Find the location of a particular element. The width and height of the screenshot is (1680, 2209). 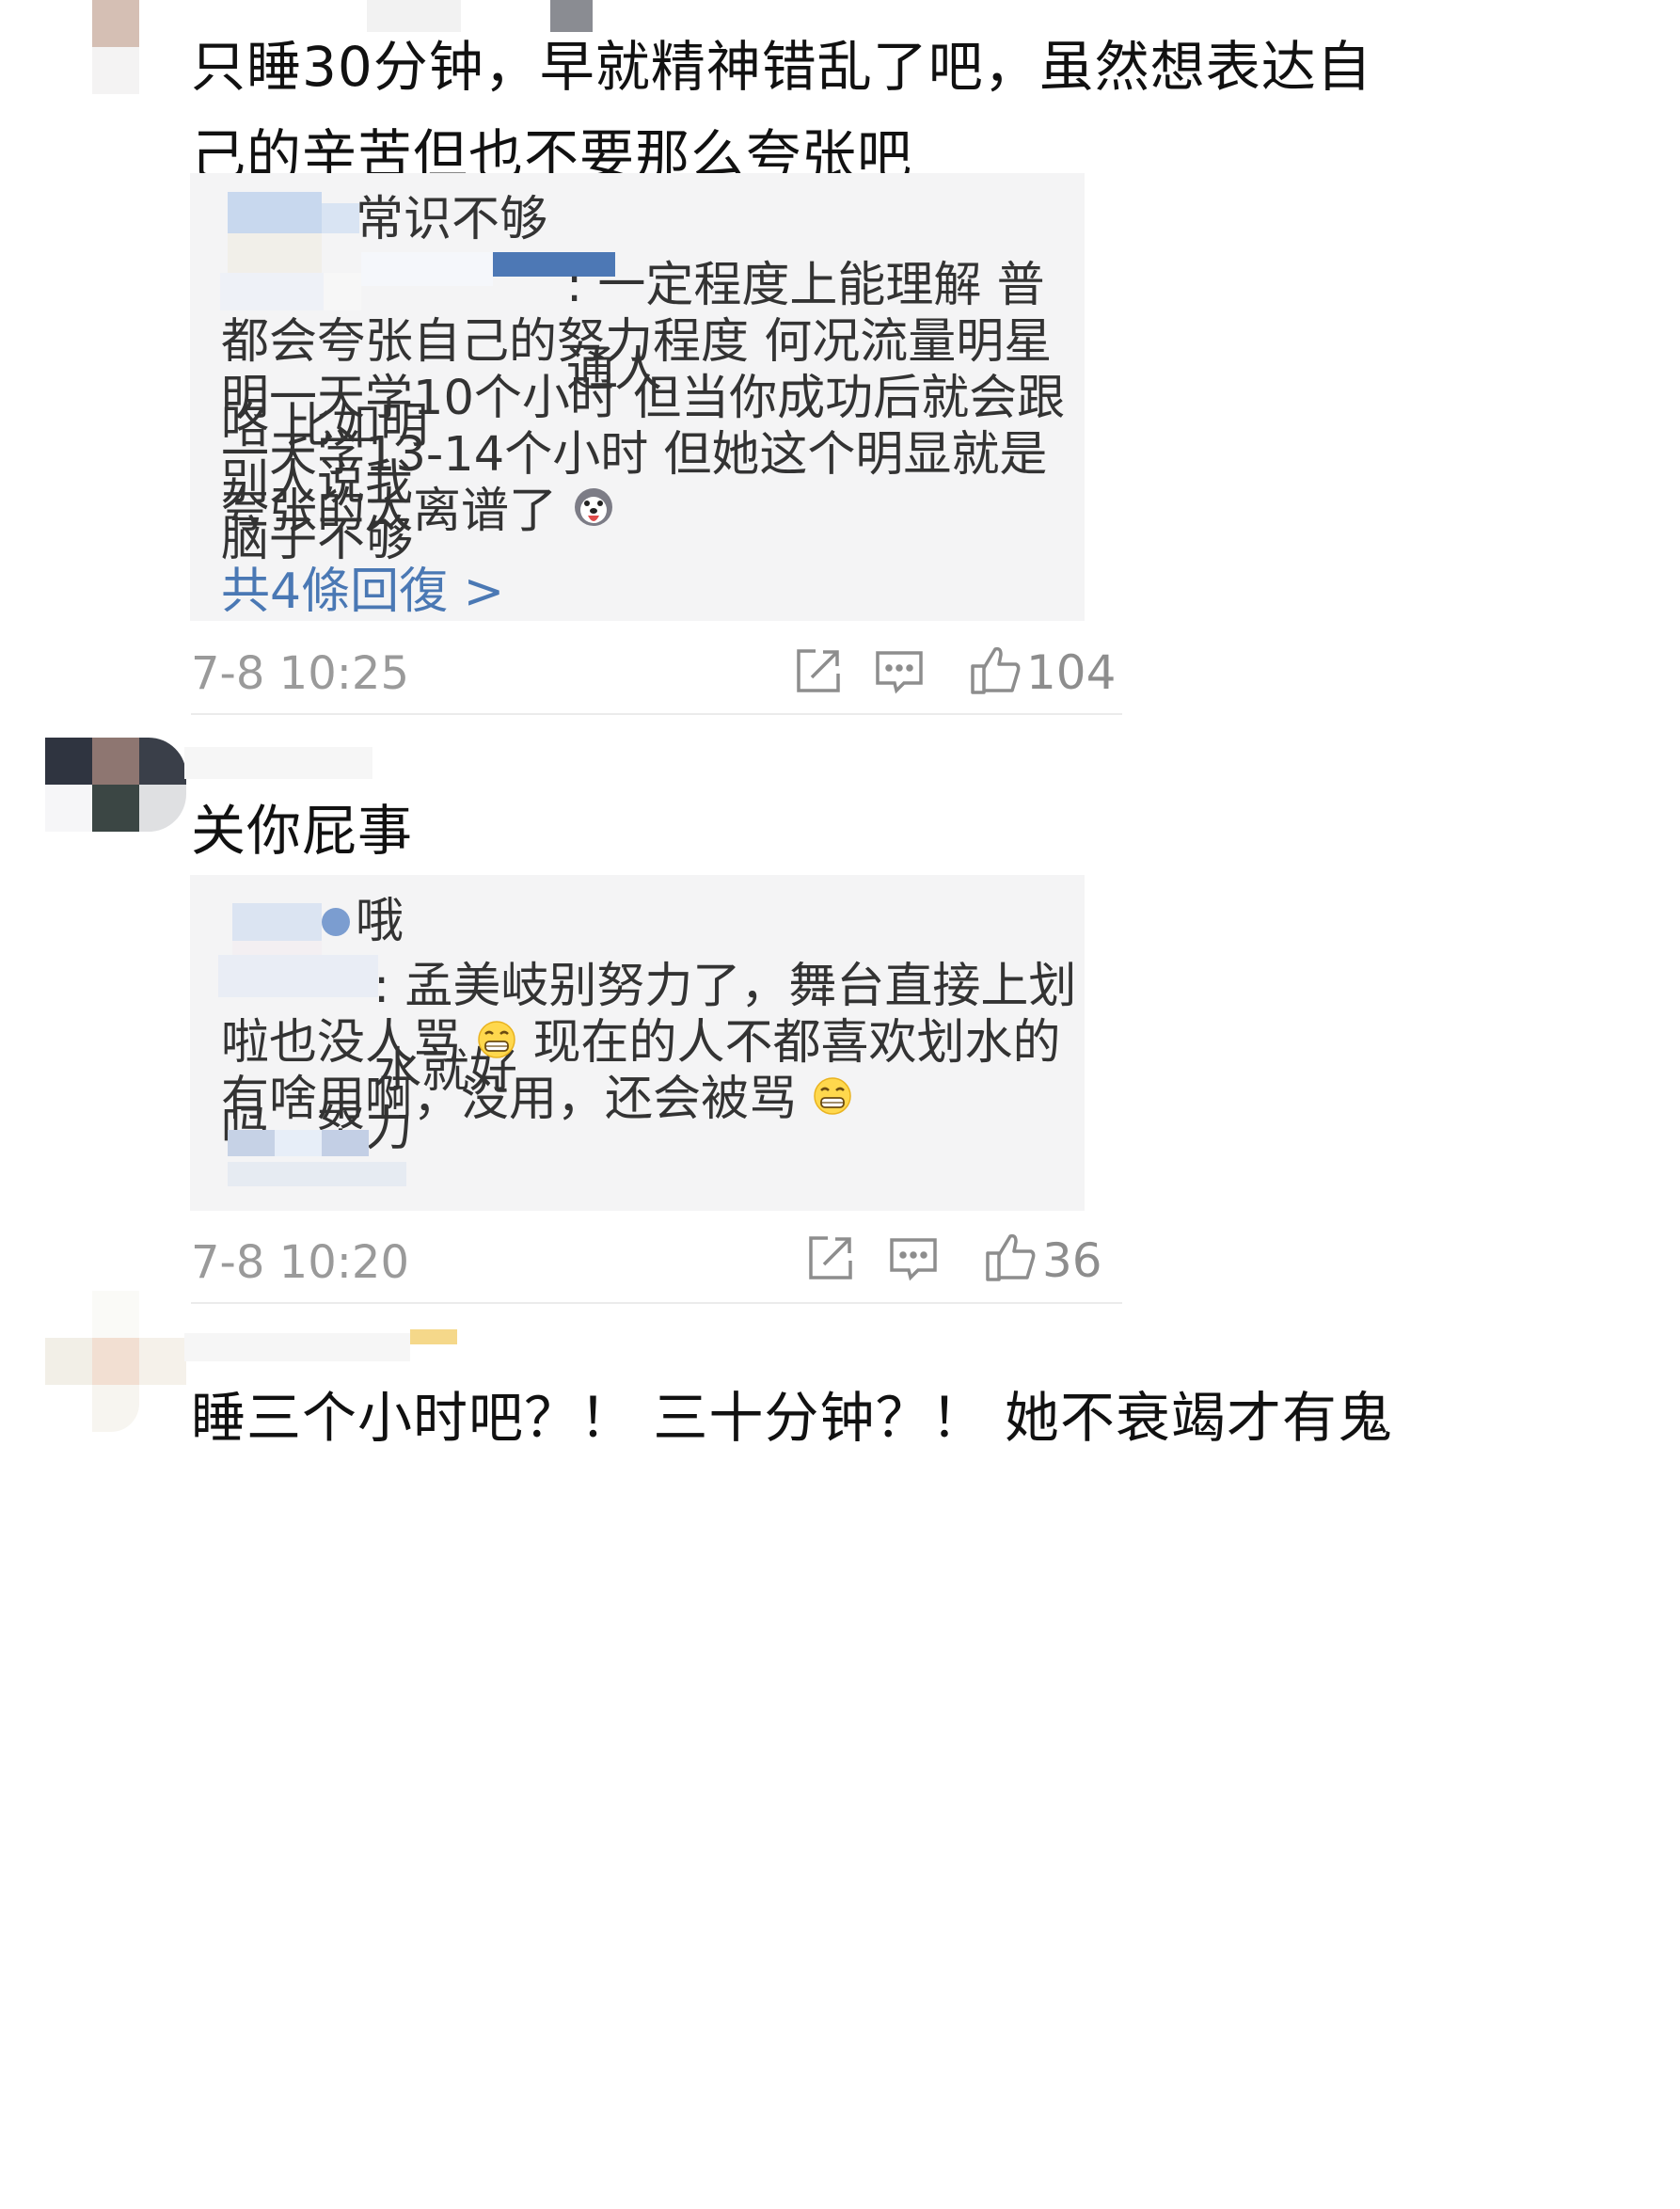

reply-text: 夸张的太离谱了 is located at coordinates (418, 512).